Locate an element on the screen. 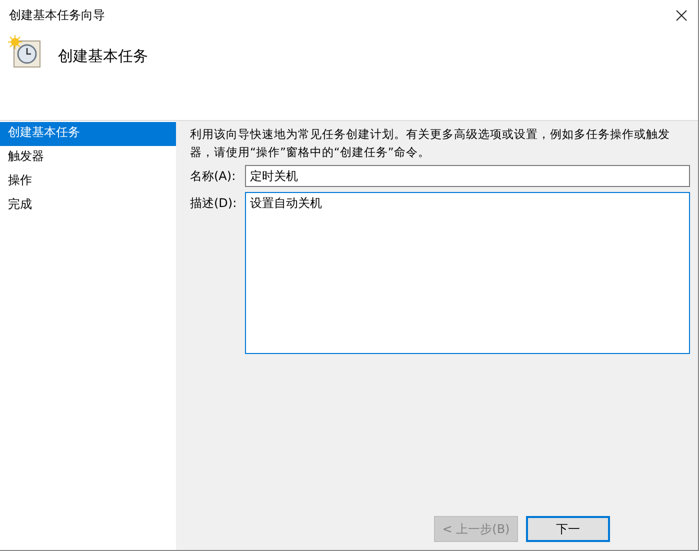  intro-text: 利用该向导快速地为常见任务创建计划。有关更多高级选项或设置，例如多任务操作或触发器，请使用“操作”窗格中的“创建任务”命令。 is located at coordinates (430, 143).